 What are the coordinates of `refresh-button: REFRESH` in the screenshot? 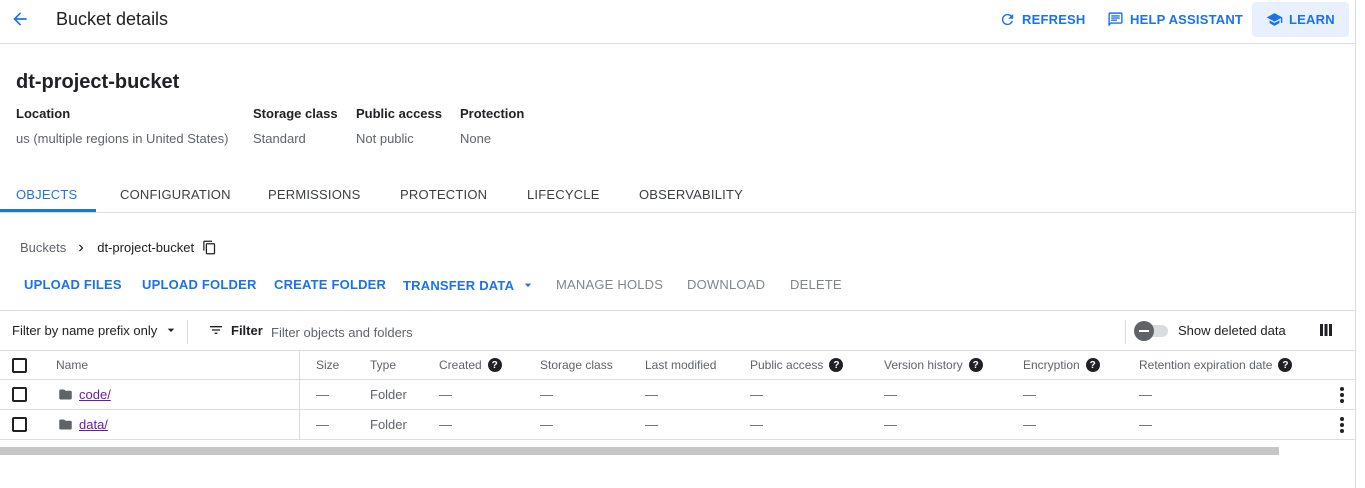 It's located at (1042, 19).